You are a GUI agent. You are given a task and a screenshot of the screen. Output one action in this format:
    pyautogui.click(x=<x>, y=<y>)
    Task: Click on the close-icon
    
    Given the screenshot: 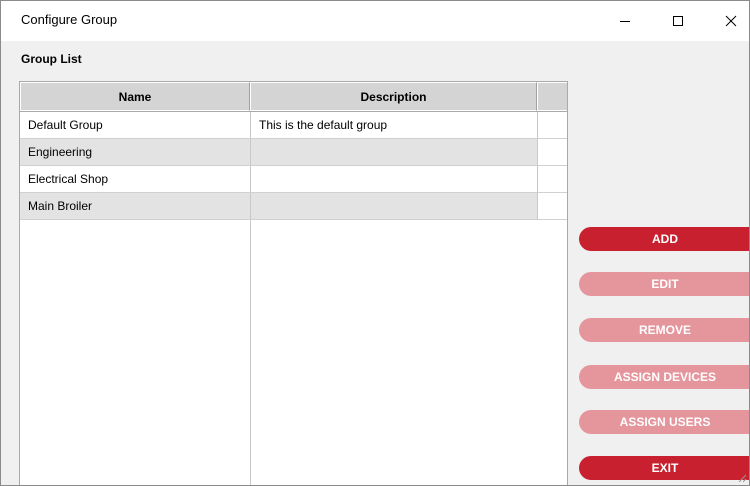 What is the action you would take?
    pyautogui.click(x=731, y=21)
    